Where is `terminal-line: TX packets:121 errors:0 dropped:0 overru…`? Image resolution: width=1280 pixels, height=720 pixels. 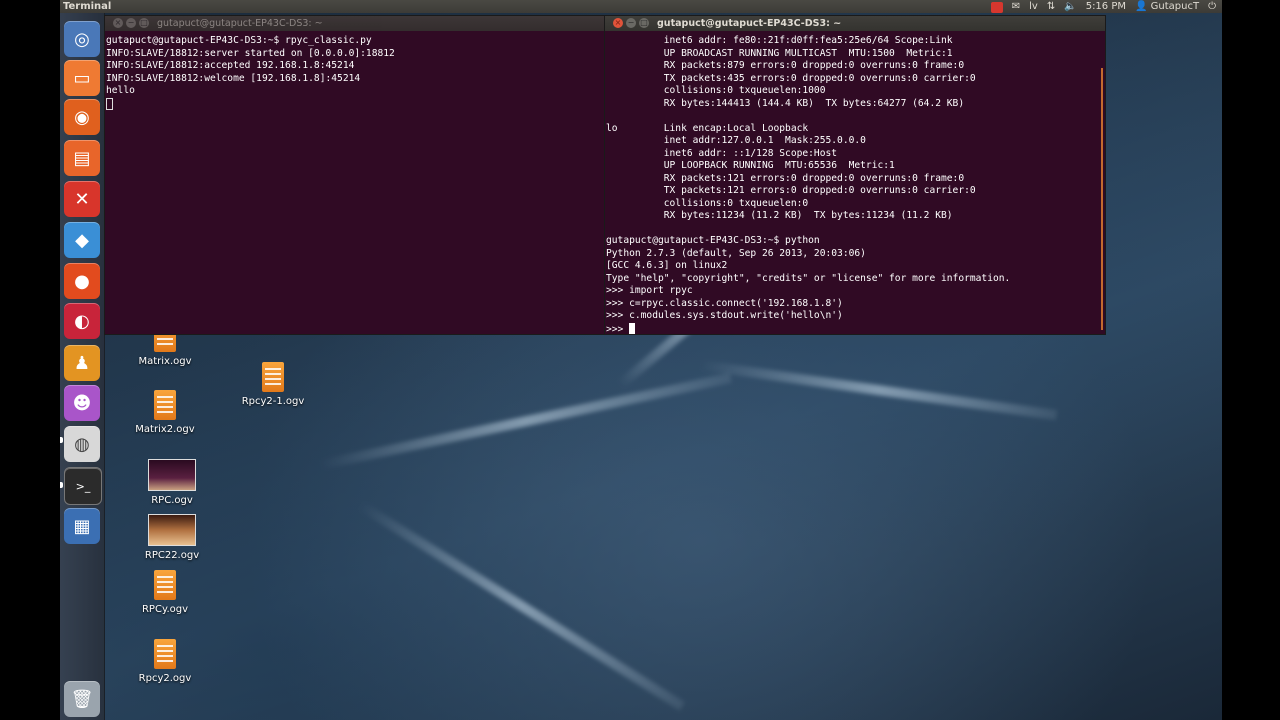 terminal-line: TX packets:121 errors:0 dropped:0 overru… is located at coordinates (791, 190).